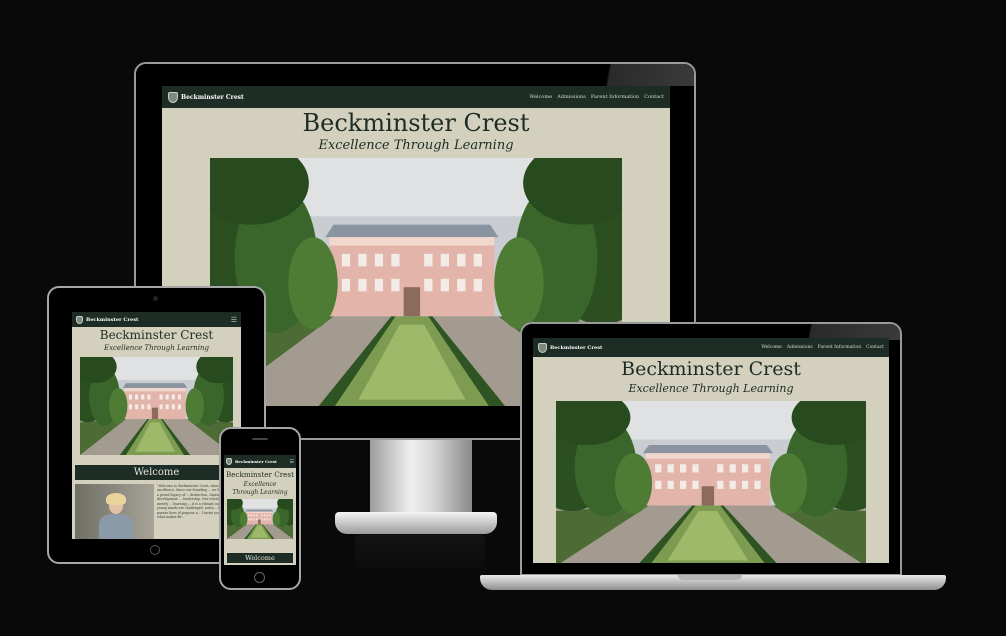  Describe the element at coordinates (421, 475) in the screenshot. I see `monitor-stand-neck` at that location.